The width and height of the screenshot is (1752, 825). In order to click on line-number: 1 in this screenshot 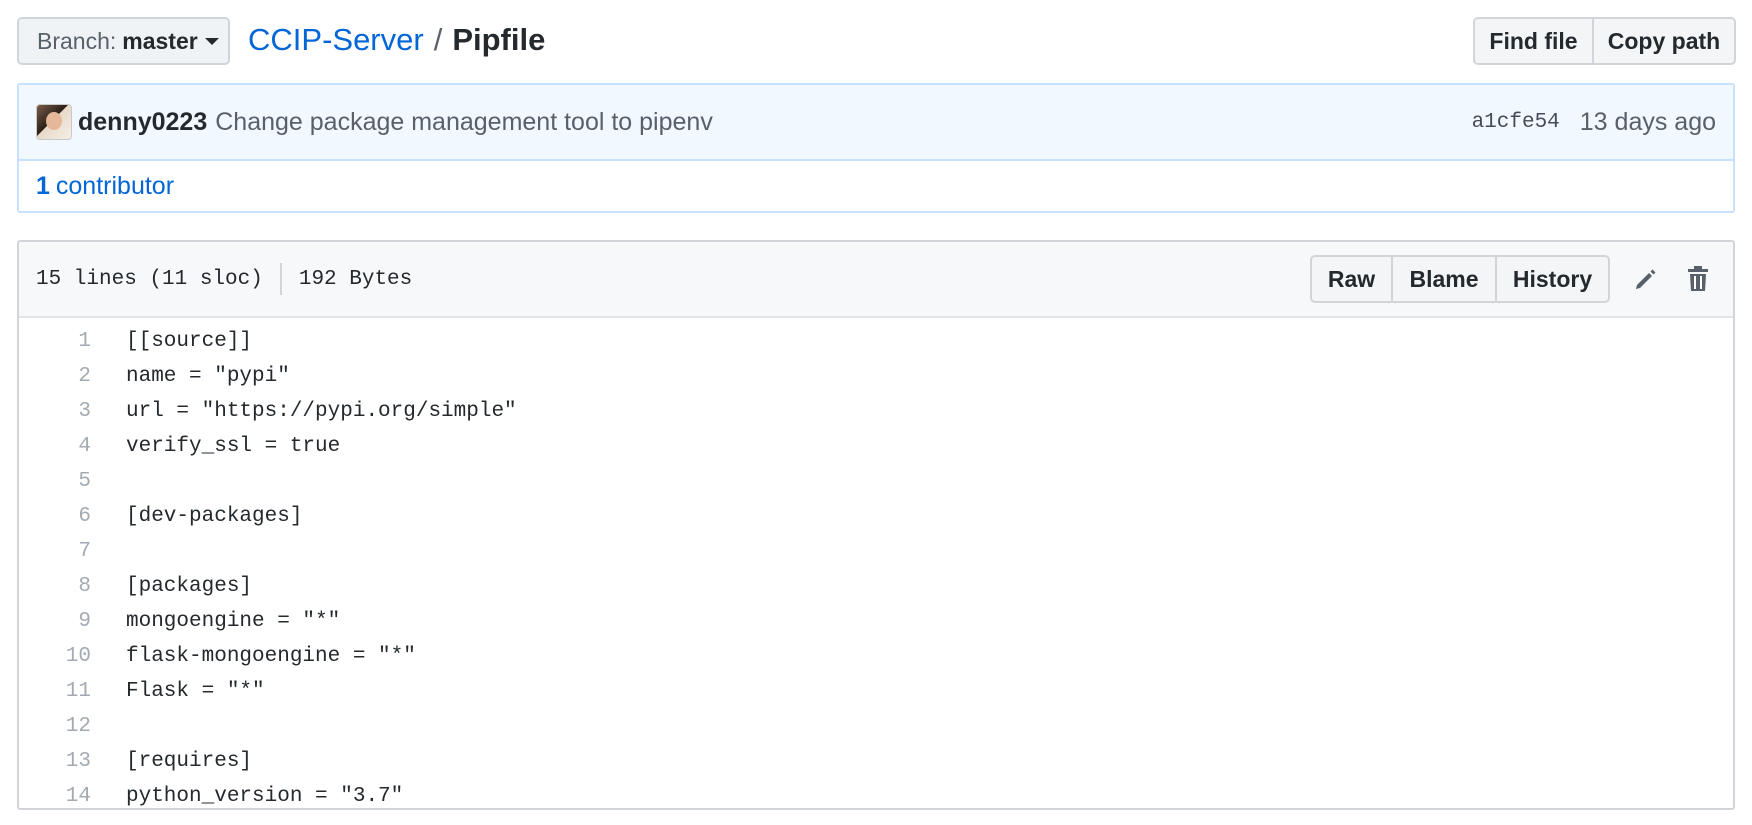, I will do `click(55, 341)`.